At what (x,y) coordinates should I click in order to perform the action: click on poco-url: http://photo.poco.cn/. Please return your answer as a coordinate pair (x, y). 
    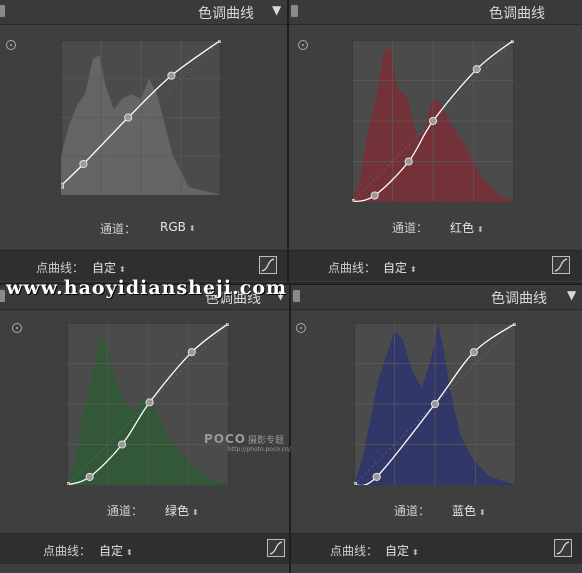
    Looking at the image, I should click on (259, 449).